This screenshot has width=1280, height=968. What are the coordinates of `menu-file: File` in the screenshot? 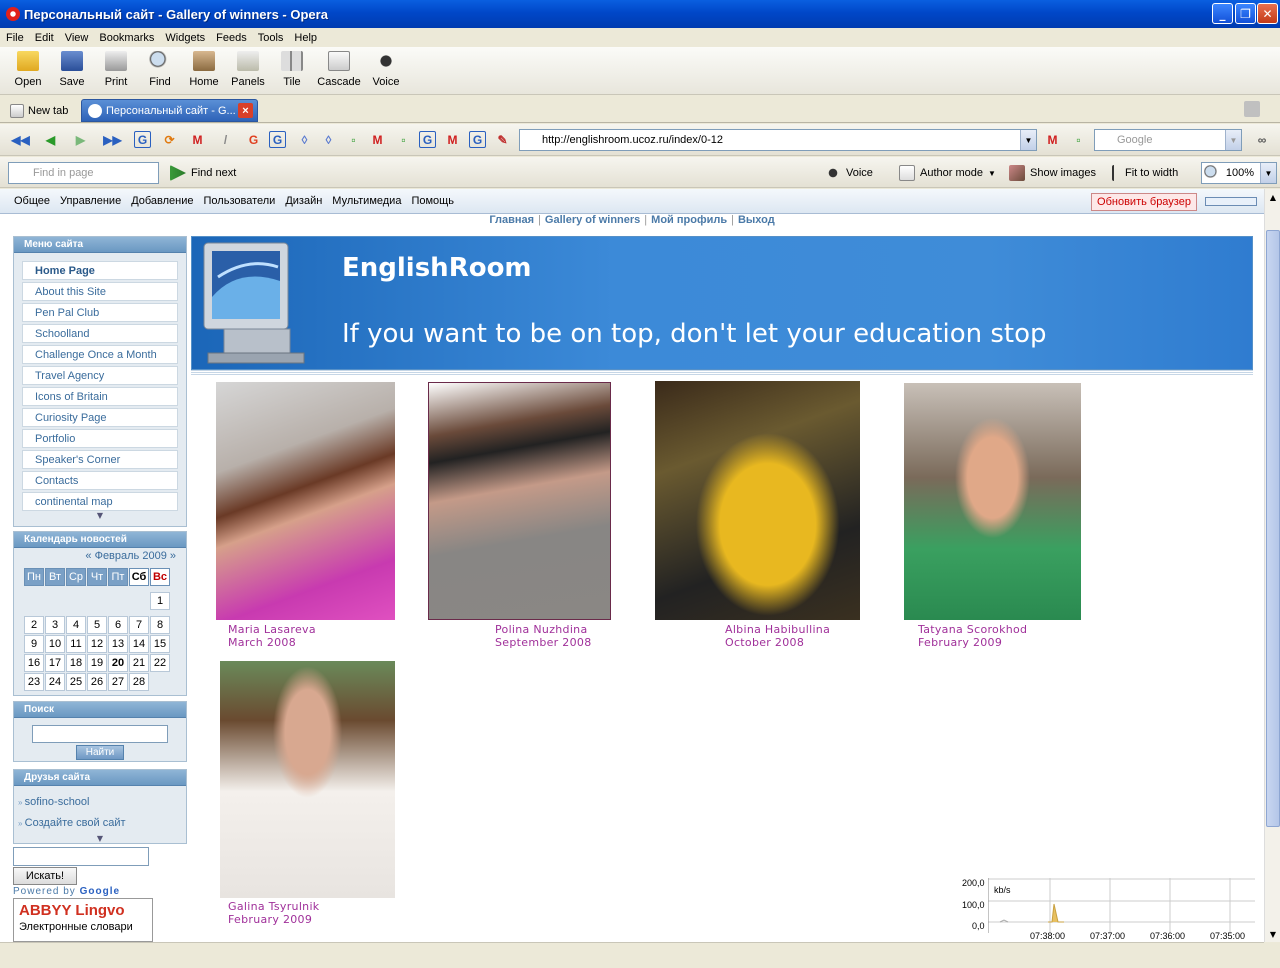 It's located at (15, 38).